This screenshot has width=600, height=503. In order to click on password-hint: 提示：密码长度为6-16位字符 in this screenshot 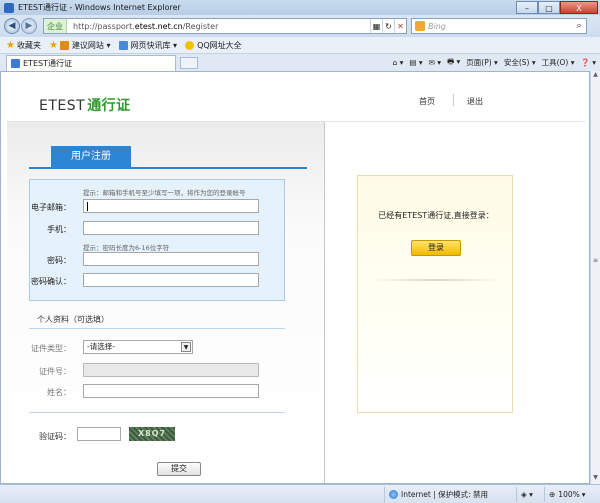, I will do `click(126, 248)`.